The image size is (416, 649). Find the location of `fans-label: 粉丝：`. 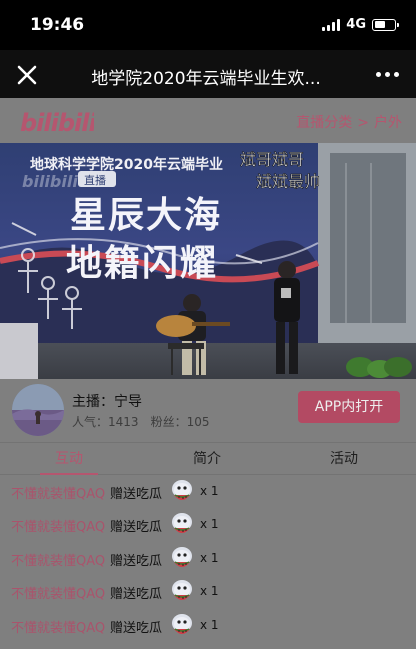

fans-label: 粉丝： is located at coordinates (168, 422).